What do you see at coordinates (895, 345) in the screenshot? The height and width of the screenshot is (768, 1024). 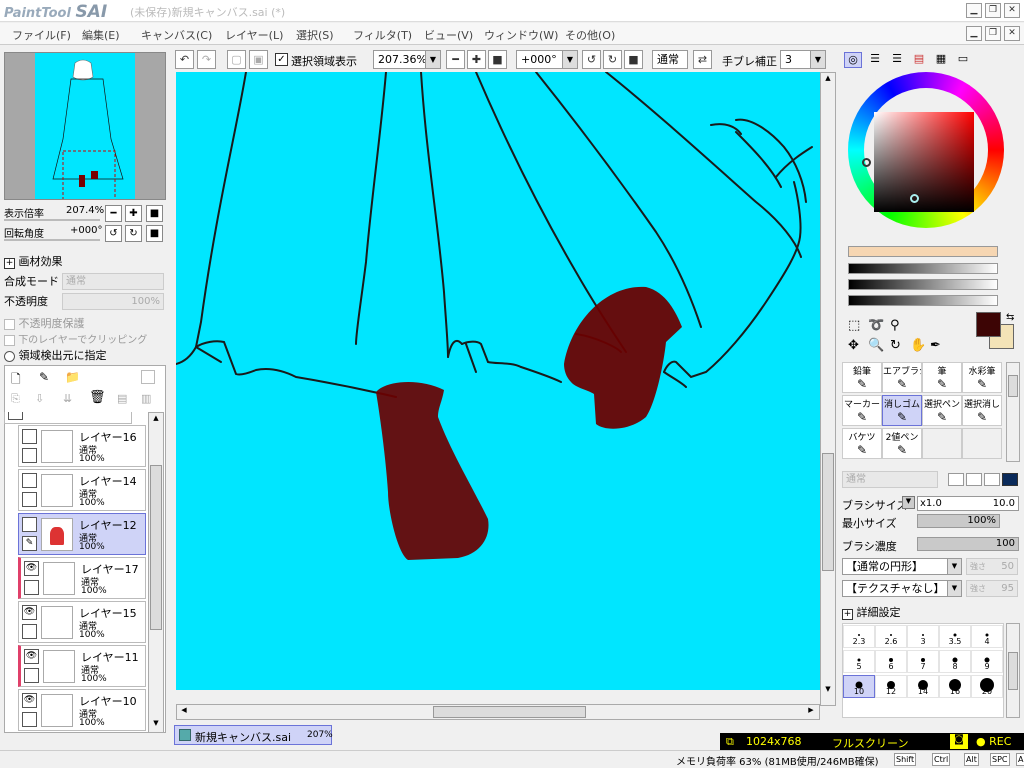 I see `rotate-tool-icon: ↻` at bounding box center [895, 345].